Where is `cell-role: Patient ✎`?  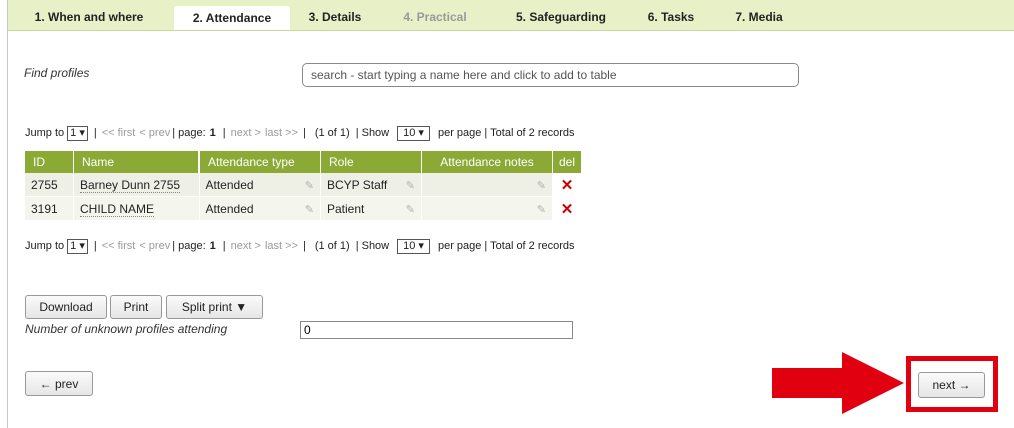 cell-role: Patient ✎ is located at coordinates (371, 208).